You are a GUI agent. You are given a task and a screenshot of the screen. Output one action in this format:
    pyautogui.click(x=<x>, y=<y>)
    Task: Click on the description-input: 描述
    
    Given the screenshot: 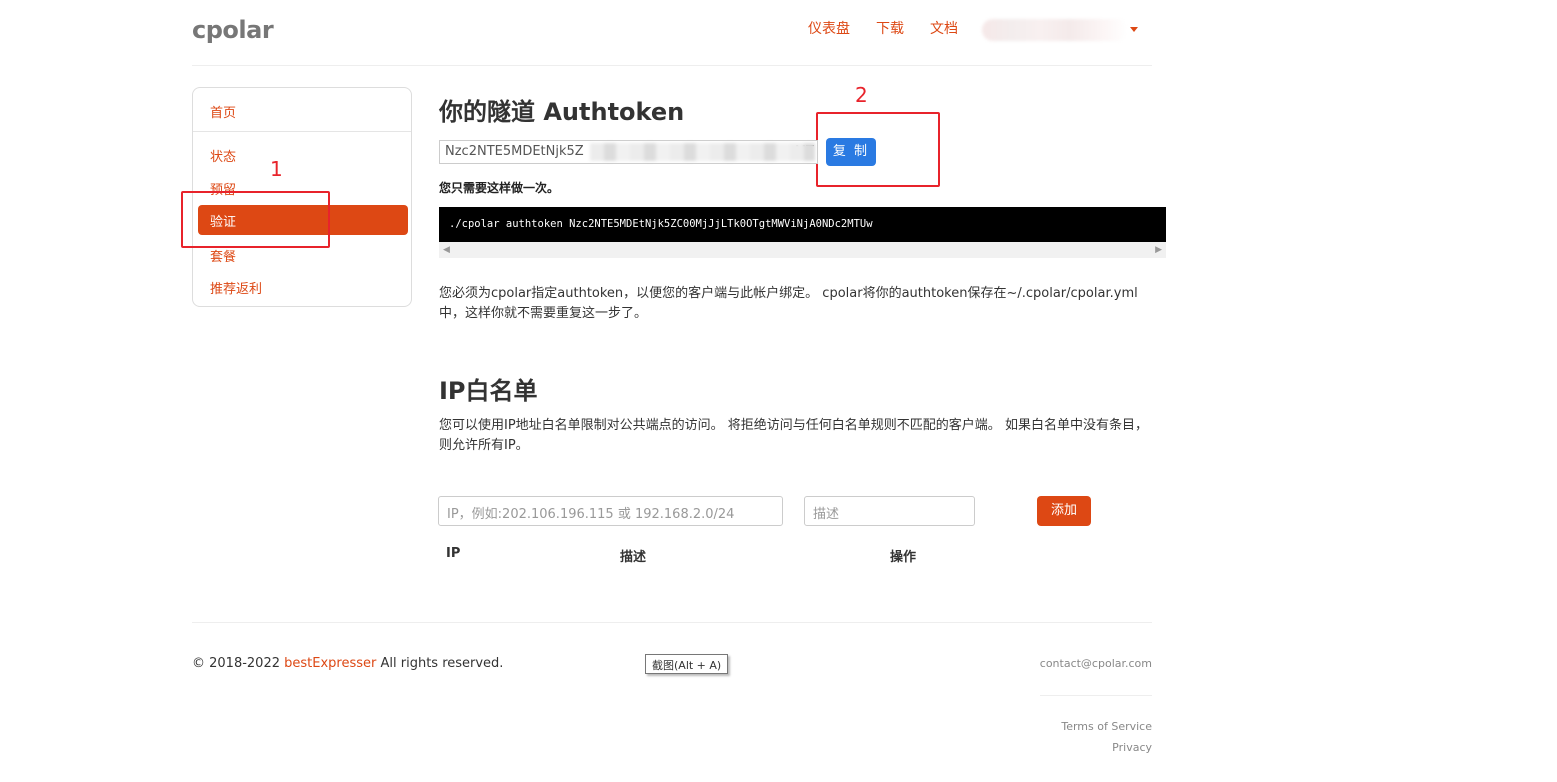 What is the action you would take?
    pyautogui.click(x=889, y=511)
    